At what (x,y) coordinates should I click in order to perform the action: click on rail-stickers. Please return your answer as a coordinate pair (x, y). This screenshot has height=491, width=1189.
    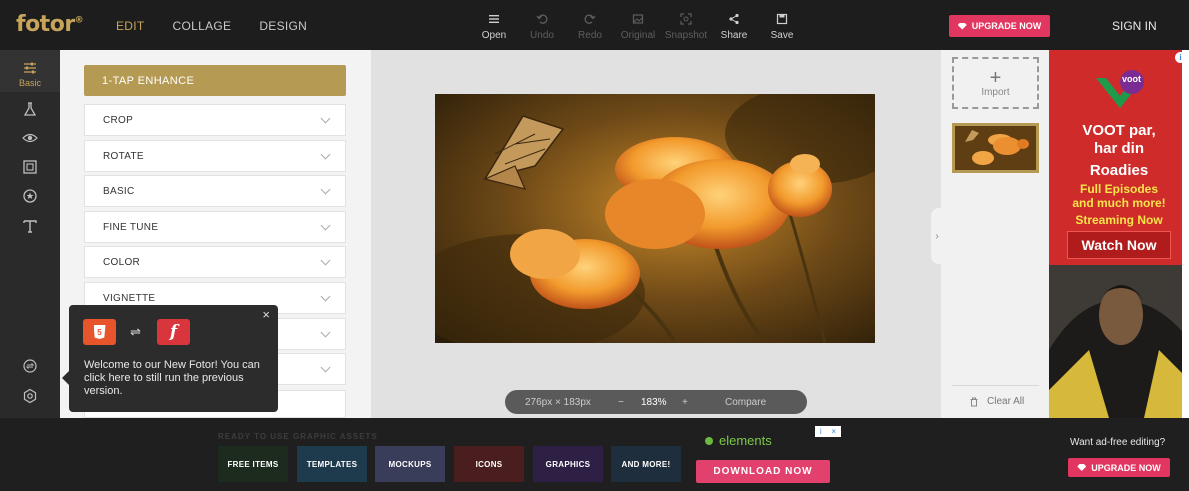
    Looking at the image, I should click on (30, 196).